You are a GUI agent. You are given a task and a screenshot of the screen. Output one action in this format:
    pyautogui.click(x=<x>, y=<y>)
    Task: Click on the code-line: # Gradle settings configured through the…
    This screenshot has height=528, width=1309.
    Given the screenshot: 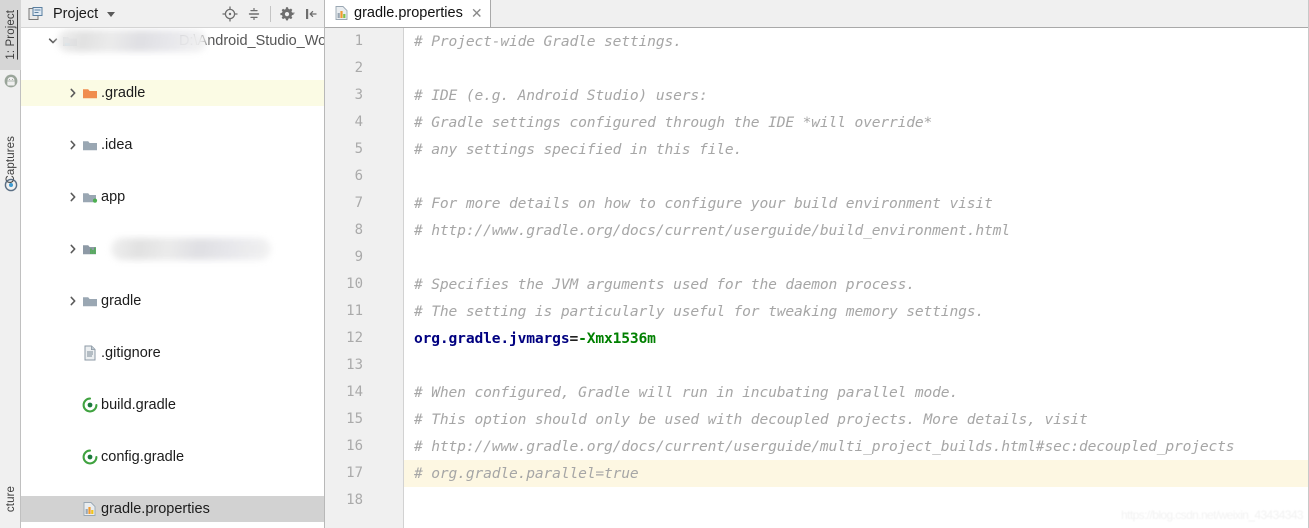 What is the action you would take?
    pyautogui.click(x=673, y=122)
    